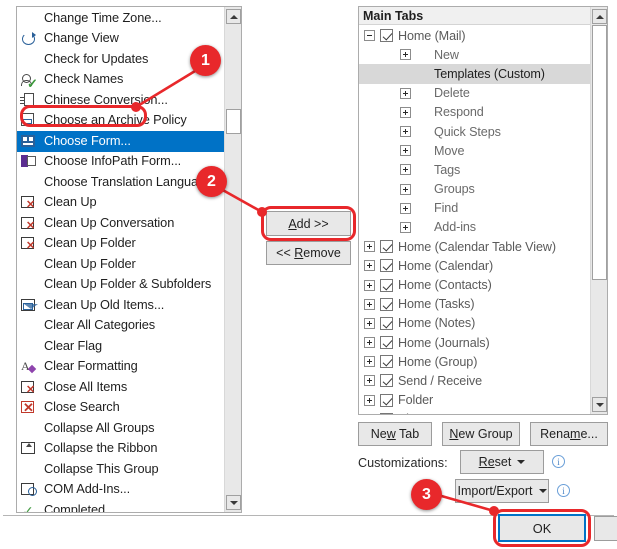 Image resolution: width=617 pixels, height=549 pixels. I want to click on cancel-button: Cancel, so click(605, 528).